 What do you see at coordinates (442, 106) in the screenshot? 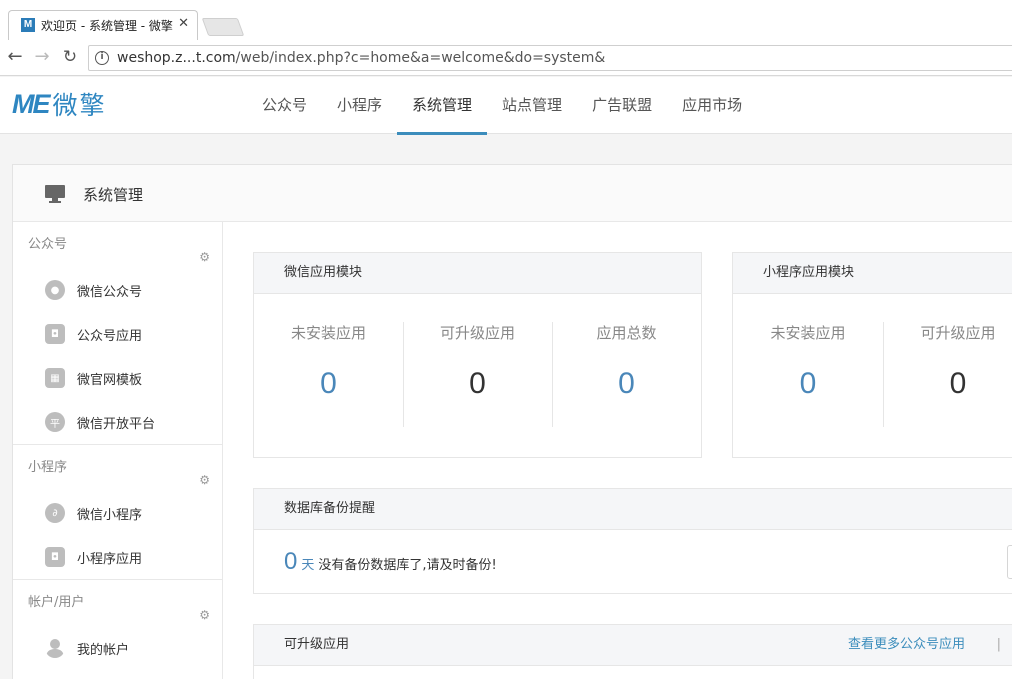
I see `nav-item-system-admin: 系统管理` at bounding box center [442, 106].